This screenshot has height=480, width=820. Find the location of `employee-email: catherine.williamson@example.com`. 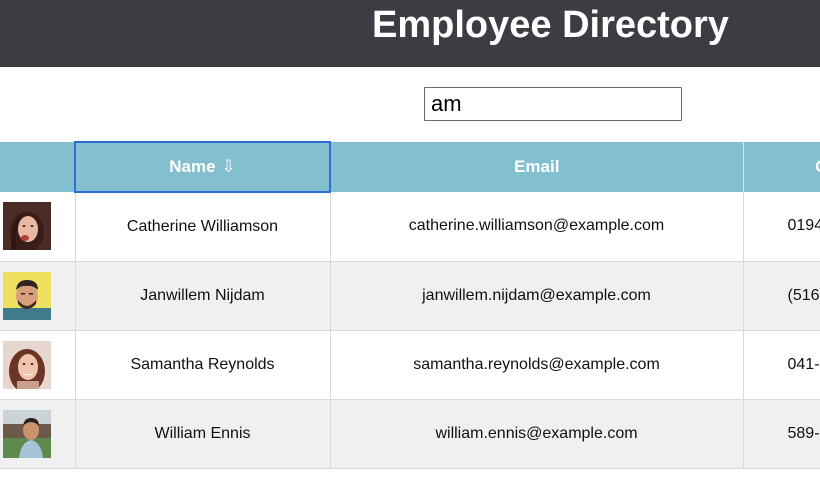

employee-email: catherine.williamson@example.com is located at coordinates (536, 226).